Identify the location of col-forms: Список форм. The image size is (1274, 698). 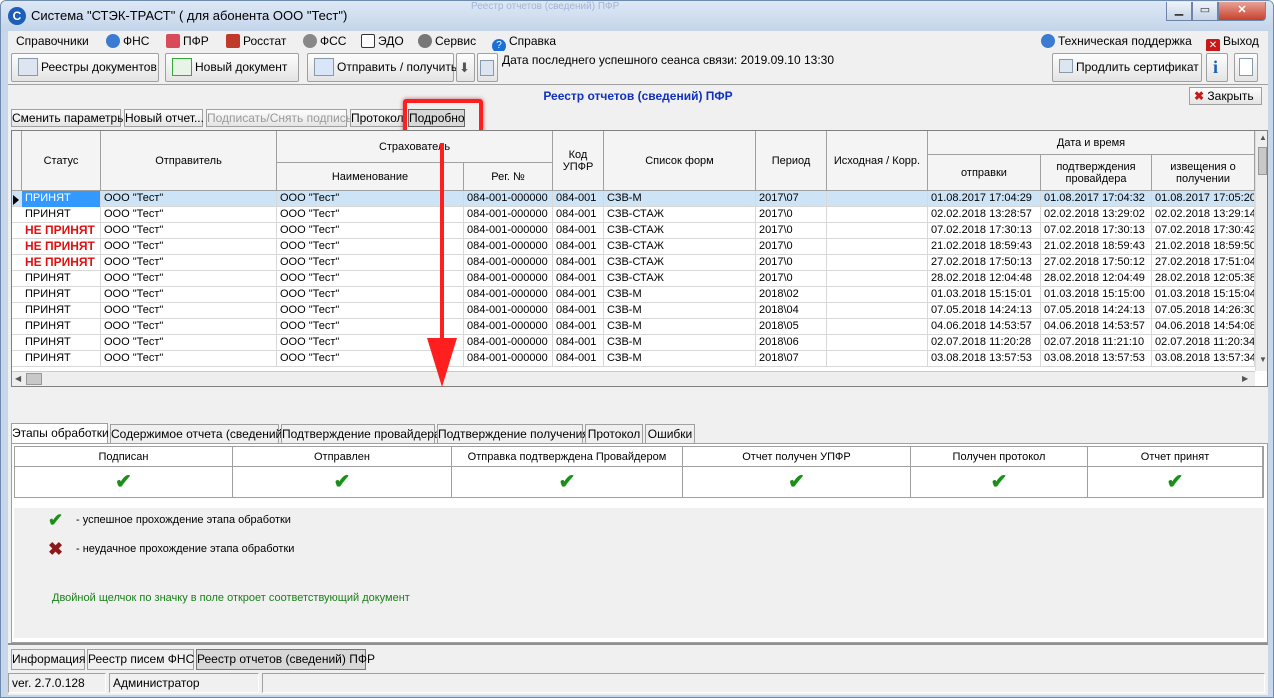
(680, 161).